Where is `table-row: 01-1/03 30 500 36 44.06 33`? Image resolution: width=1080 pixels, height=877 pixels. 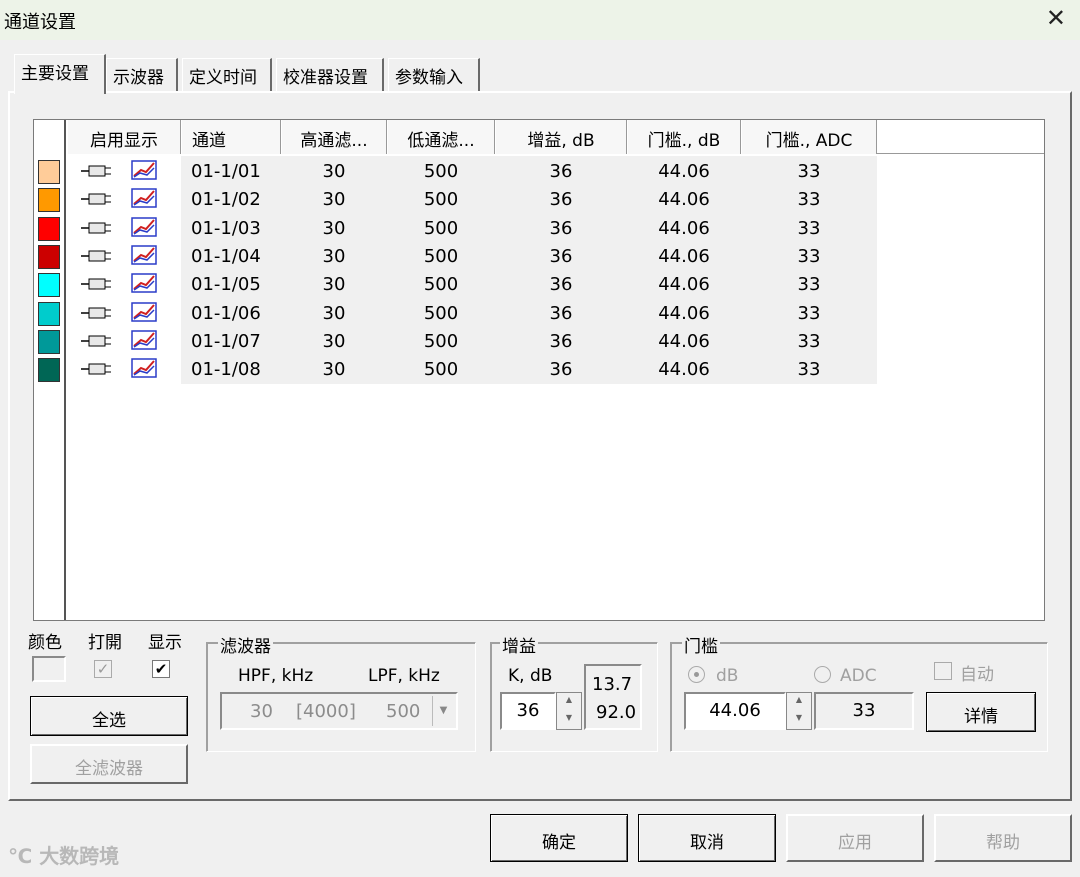
table-row: 01-1/03 30 500 36 44.06 33 is located at coordinates (555, 229).